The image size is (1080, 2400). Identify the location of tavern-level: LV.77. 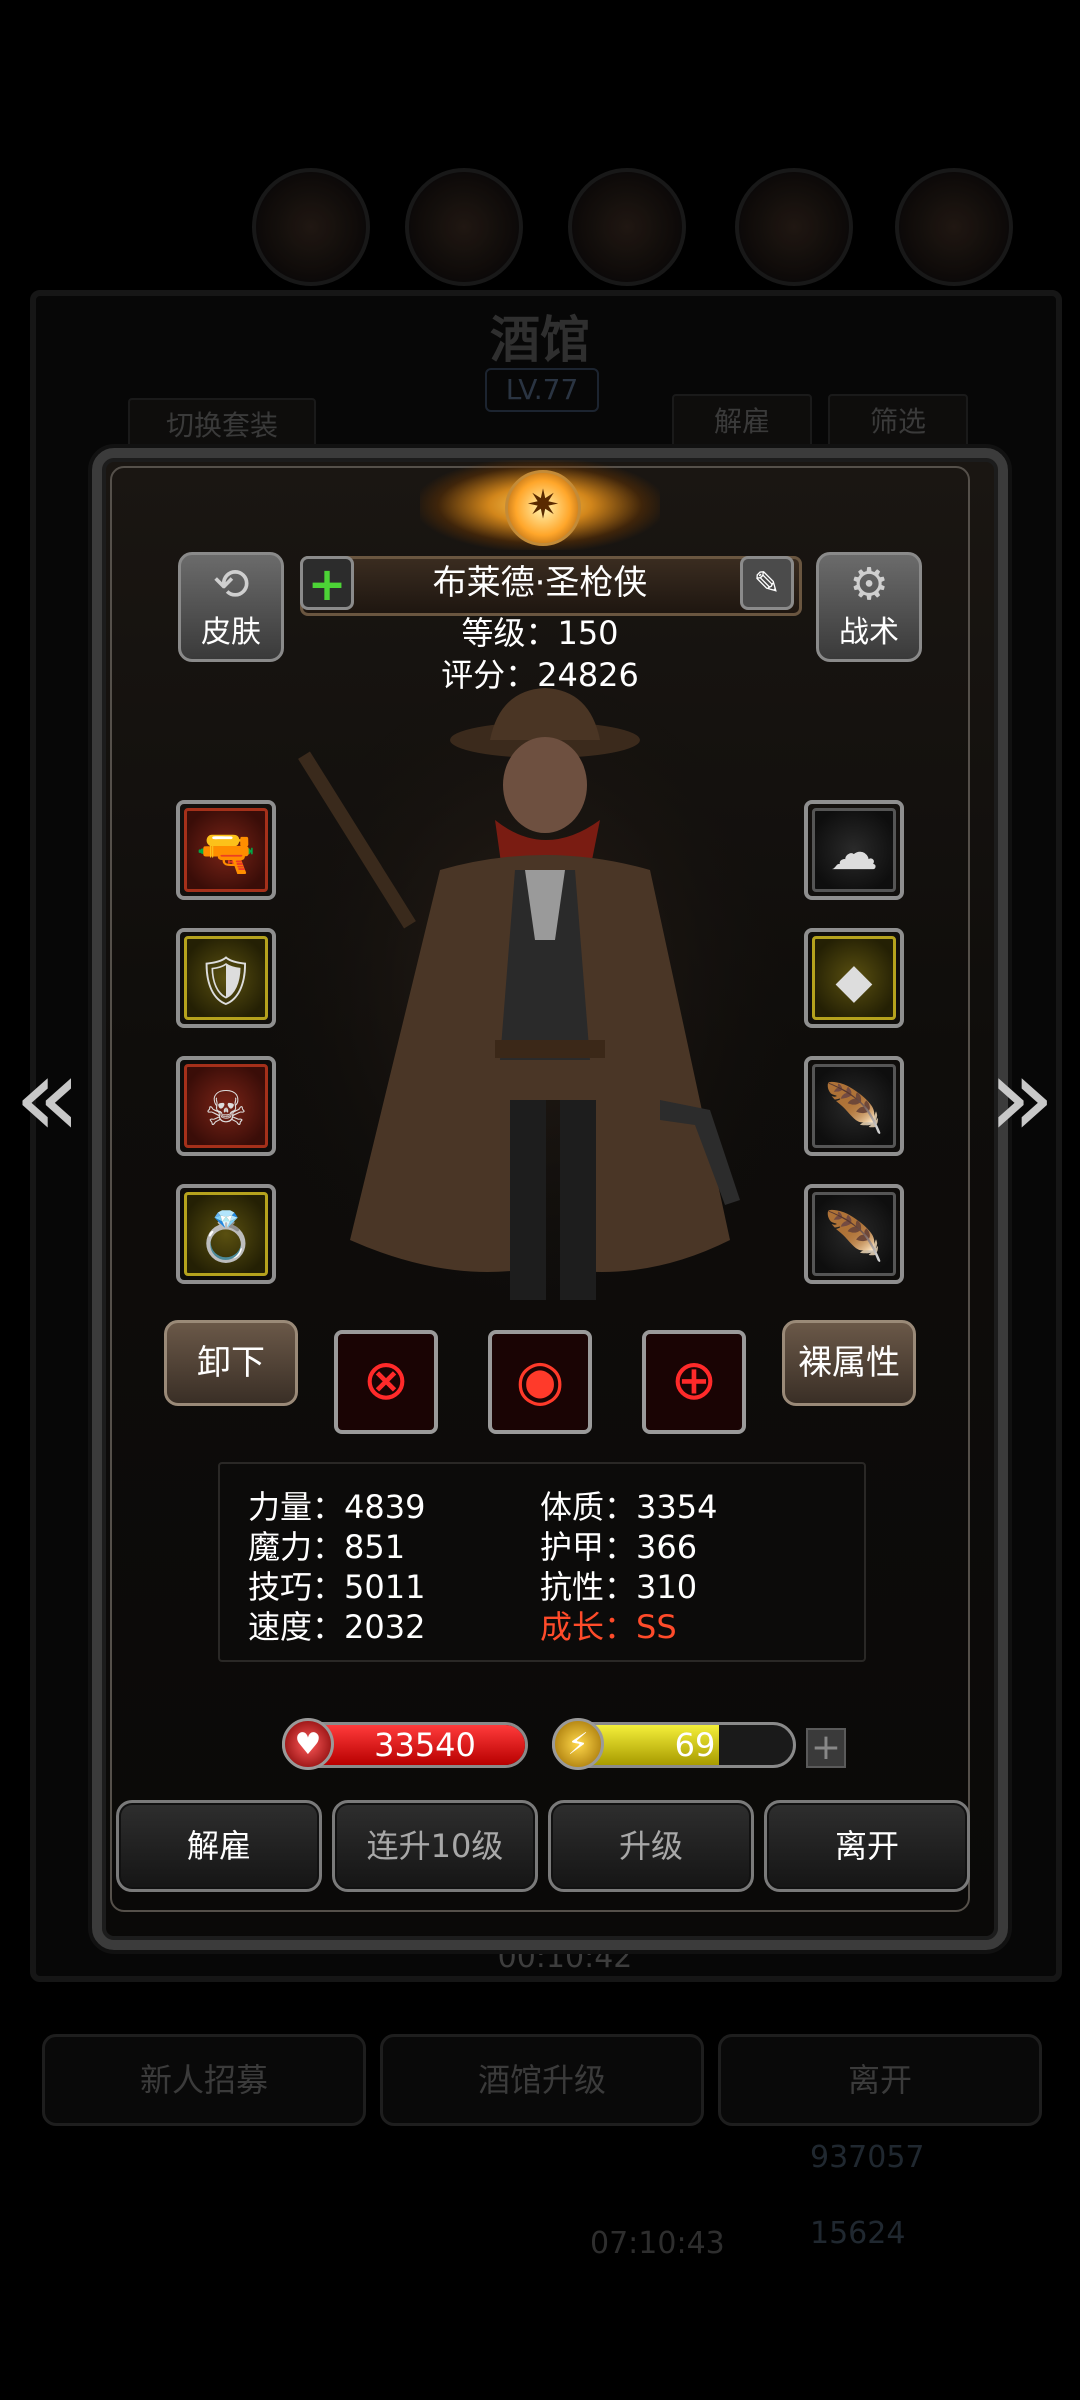
(542, 390).